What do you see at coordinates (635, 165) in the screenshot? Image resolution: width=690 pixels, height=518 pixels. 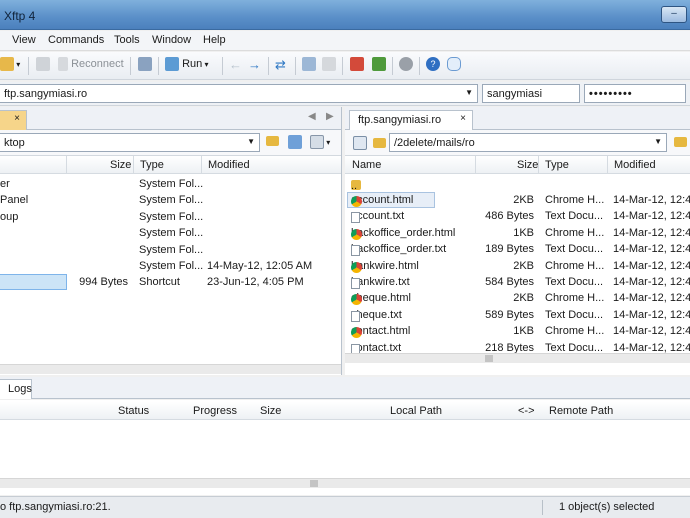 I see `remote-col-modified: Modified` at bounding box center [635, 165].